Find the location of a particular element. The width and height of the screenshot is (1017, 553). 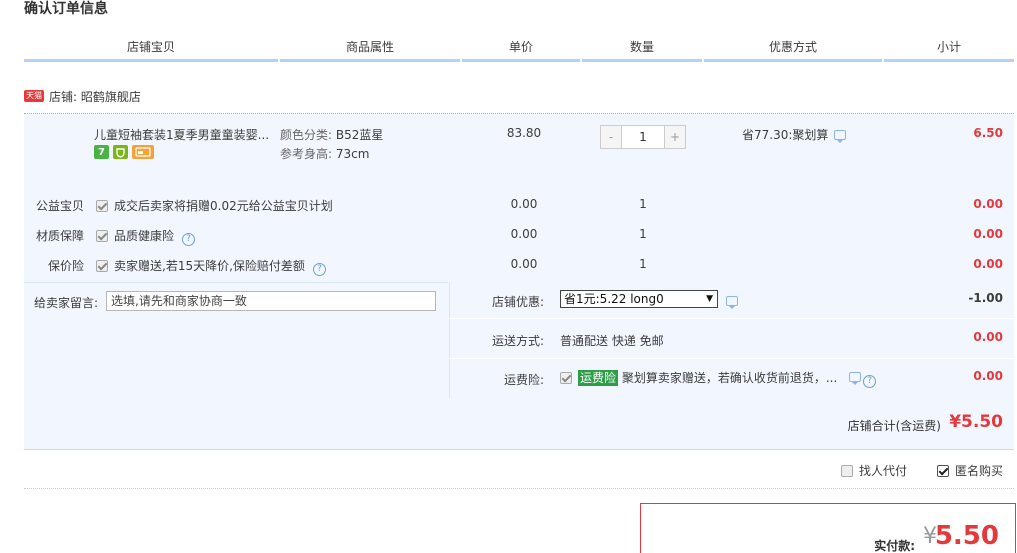

insurance-tag: 运费险 is located at coordinates (598, 378).